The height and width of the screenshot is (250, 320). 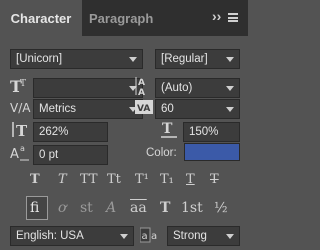 What do you see at coordinates (39, 59) in the screenshot?
I see `font-family-value: [Unicorn]` at bounding box center [39, 59].